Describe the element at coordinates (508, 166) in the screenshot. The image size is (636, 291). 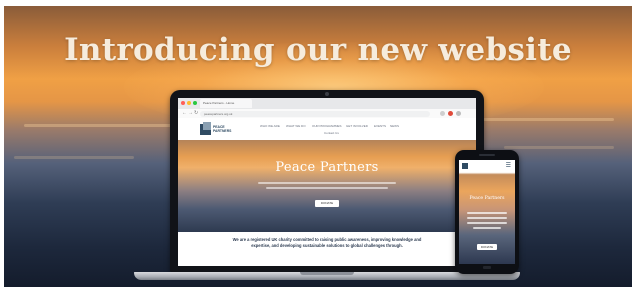
I see `hamburger-menu-icon: ☰` at that location.